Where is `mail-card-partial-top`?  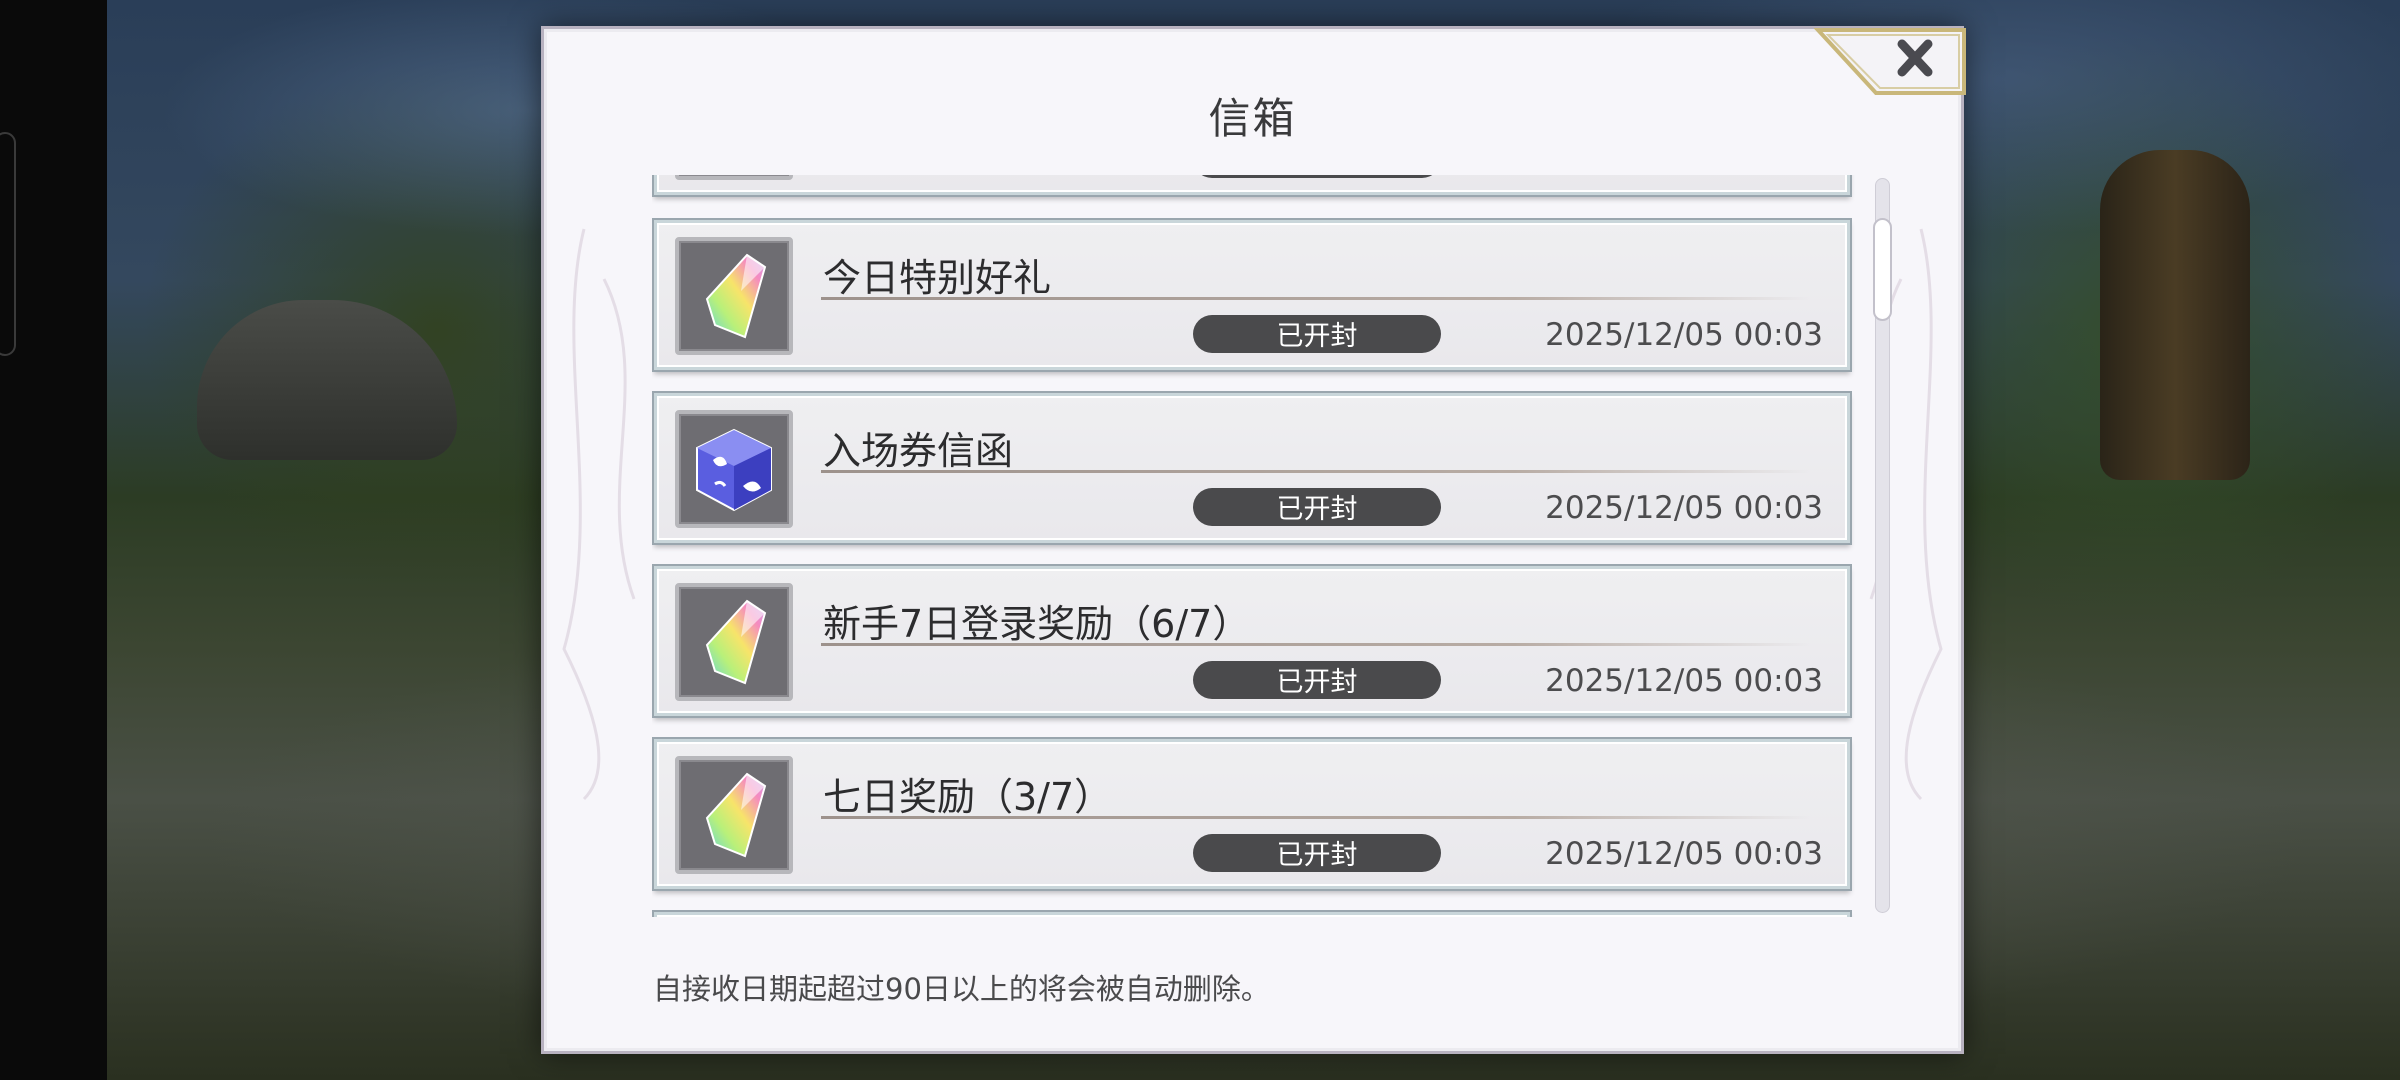
mail-card-partial-top is located at coordinates (1252, 185).